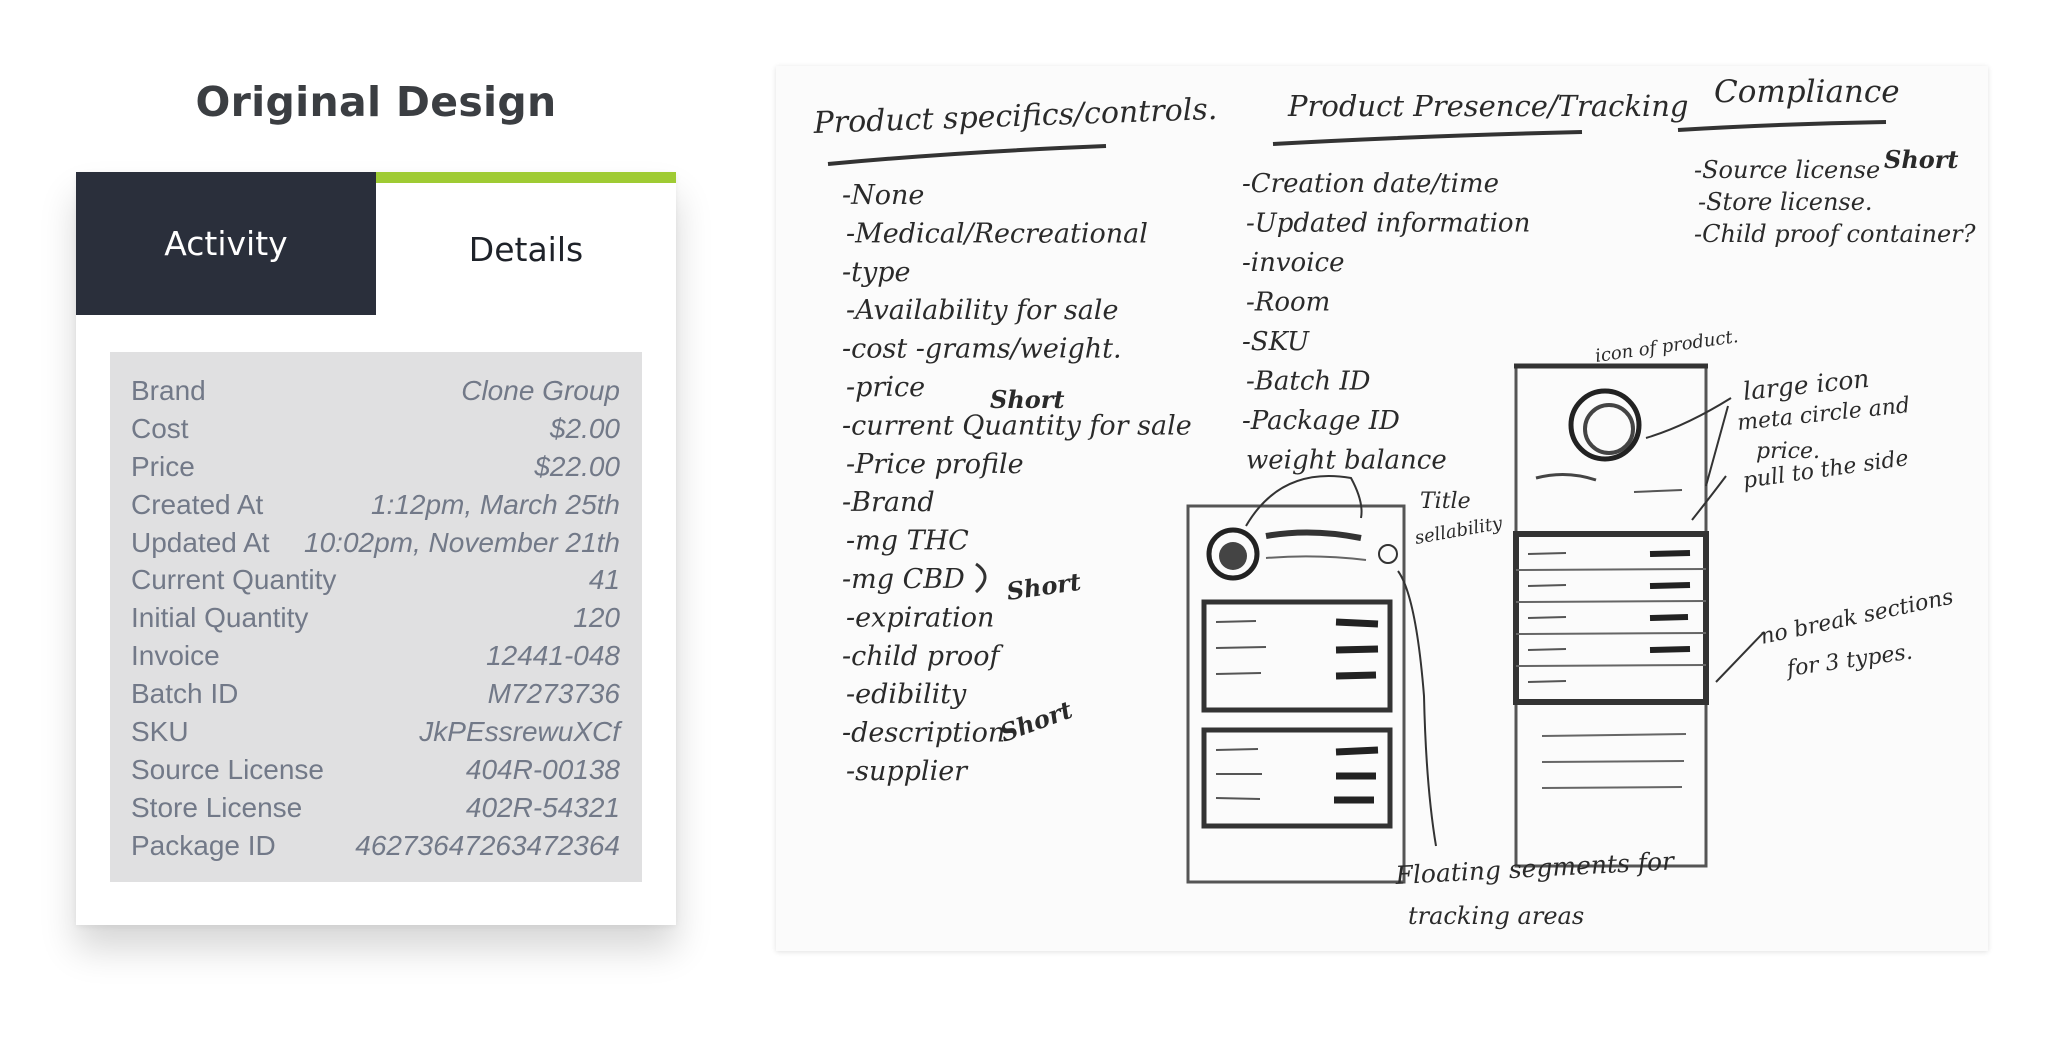 This screenshot has height=1044, width=2048. I want to click on detail-label: Brand, so click(168, 390).